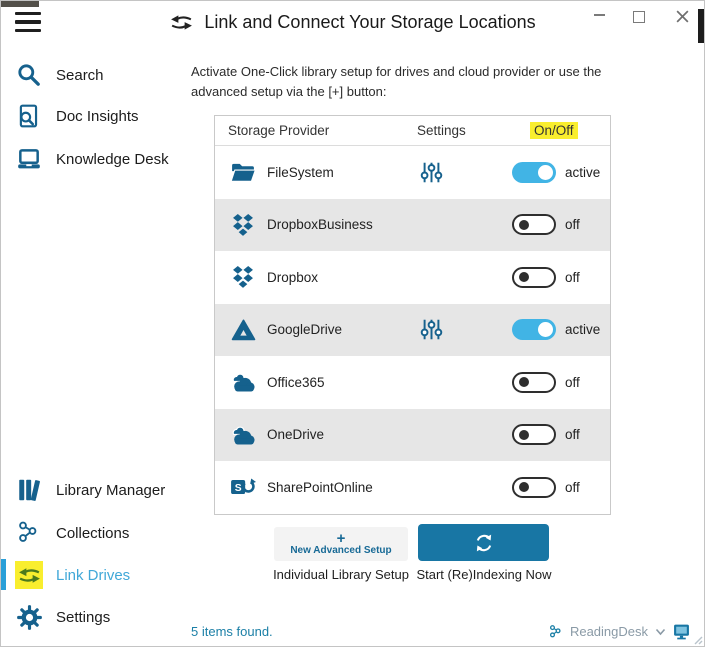  What do you see at coordinates (660, 632) in the screenshot?
I see `chevron-down-icon` at bounding box center [660, 632].